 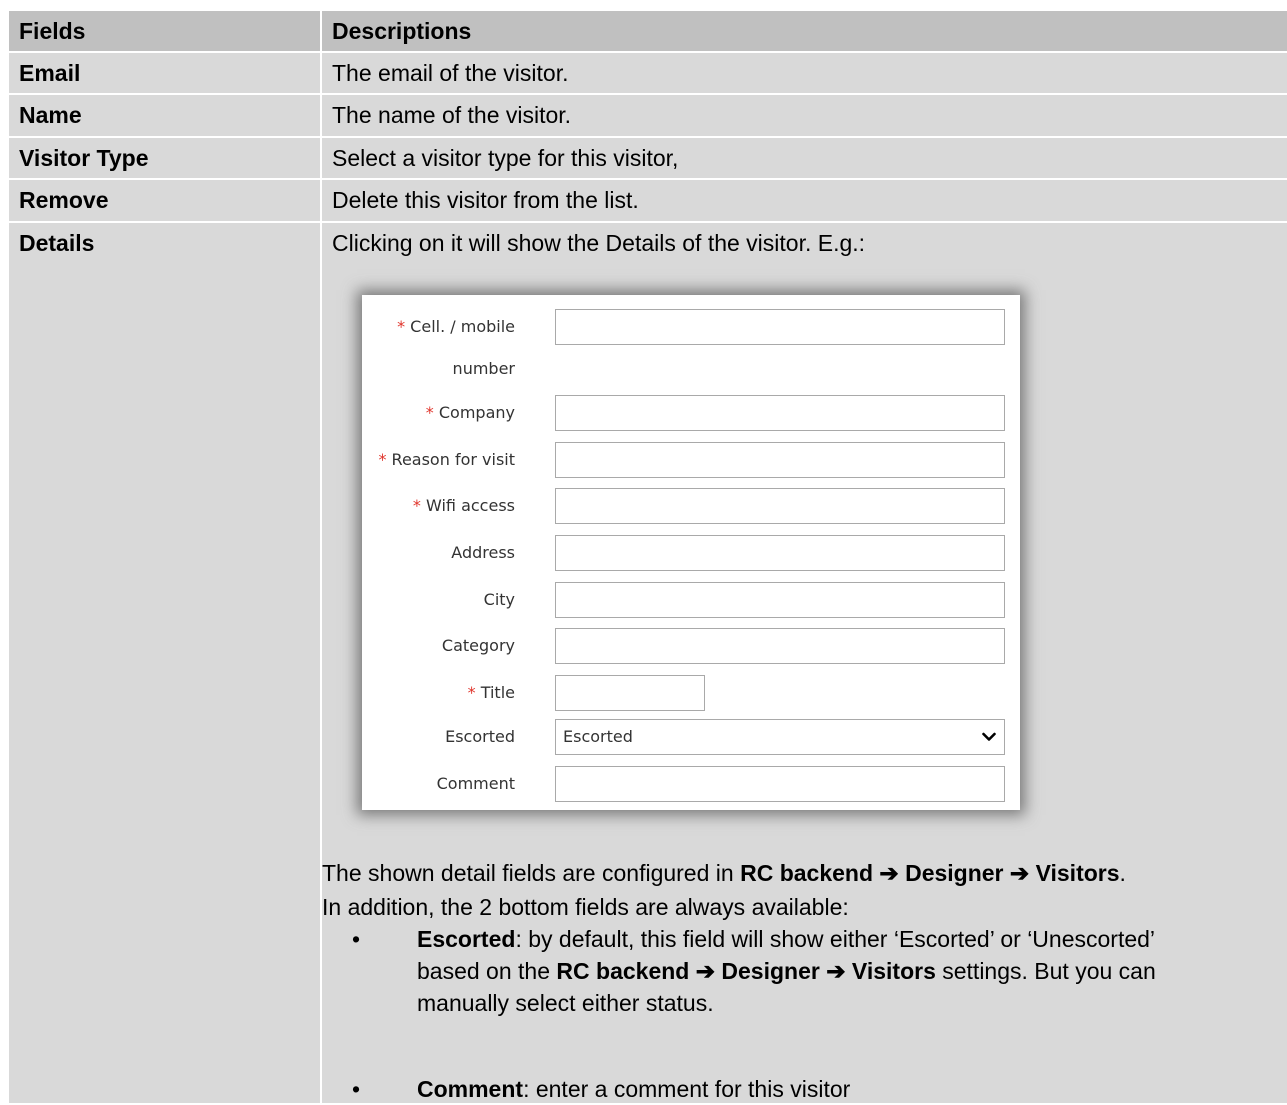 I want to click on form-label: Escorted, so click(x=480, y=736).